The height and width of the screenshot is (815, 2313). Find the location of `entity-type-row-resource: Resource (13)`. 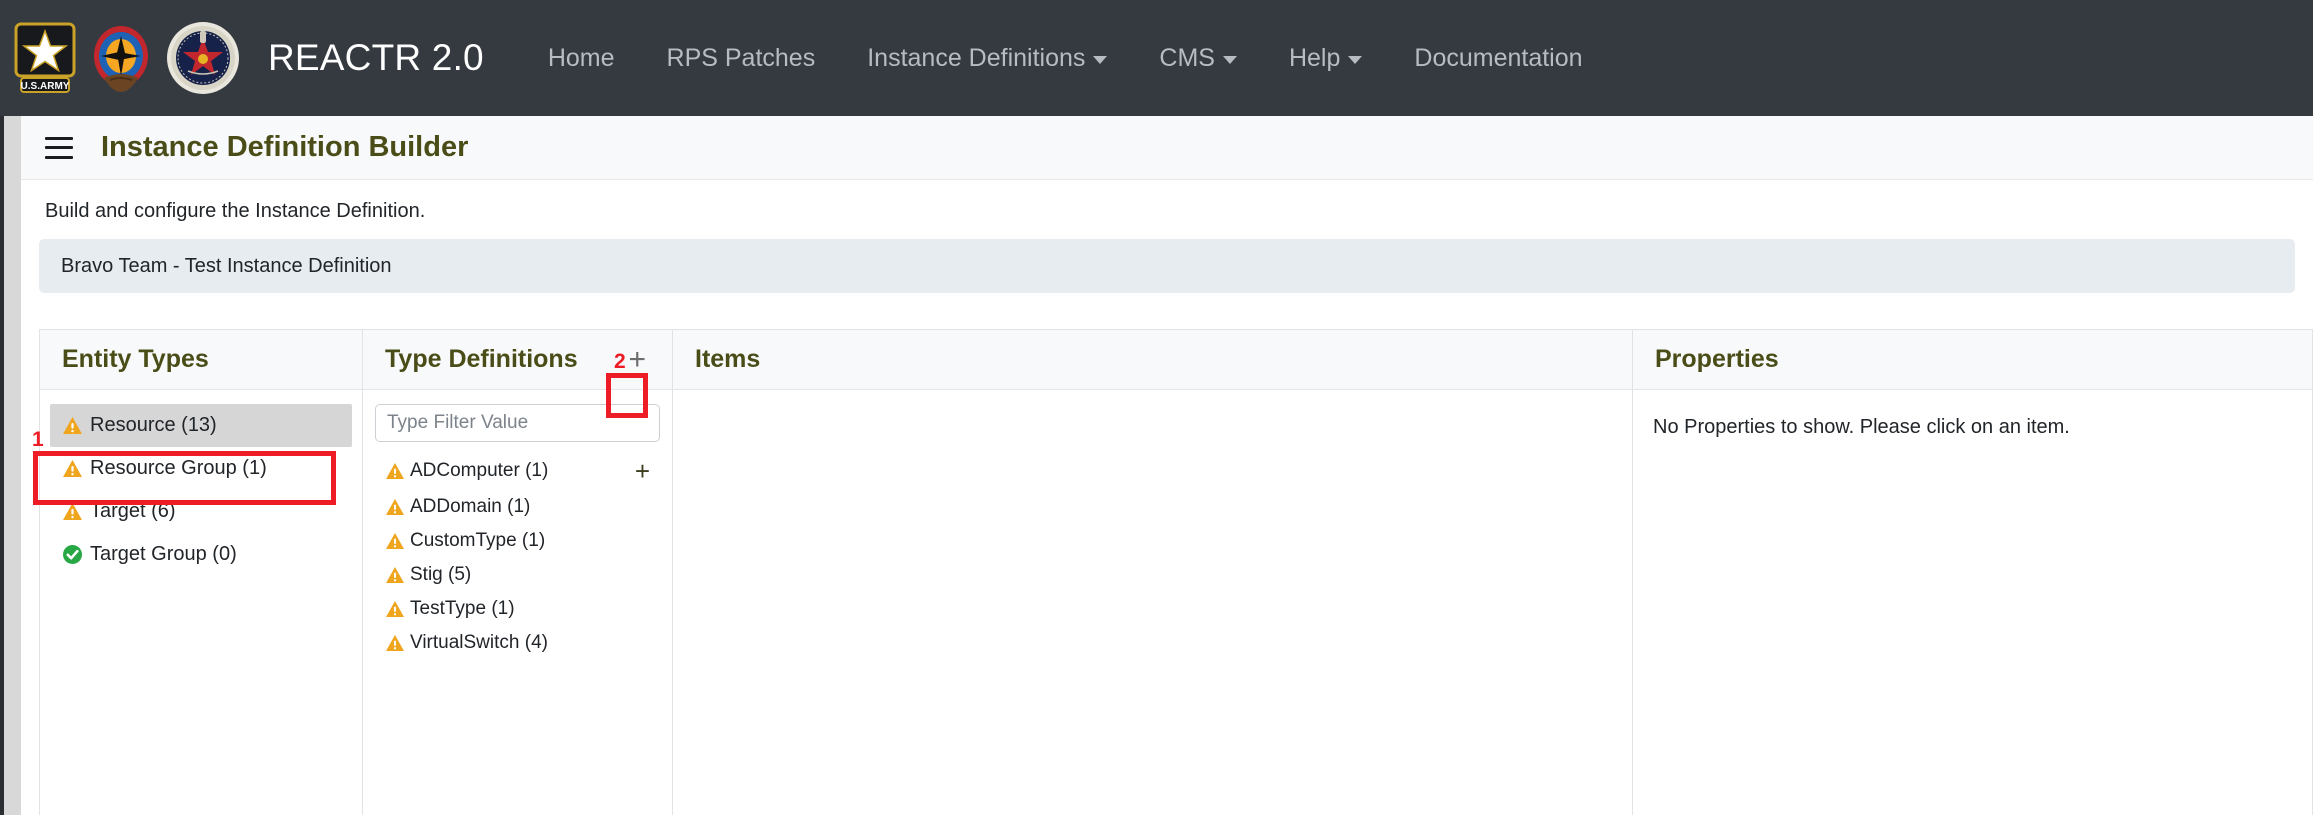

entity-type-row-resource: Resource (13) is located at coordinates (201, 425).